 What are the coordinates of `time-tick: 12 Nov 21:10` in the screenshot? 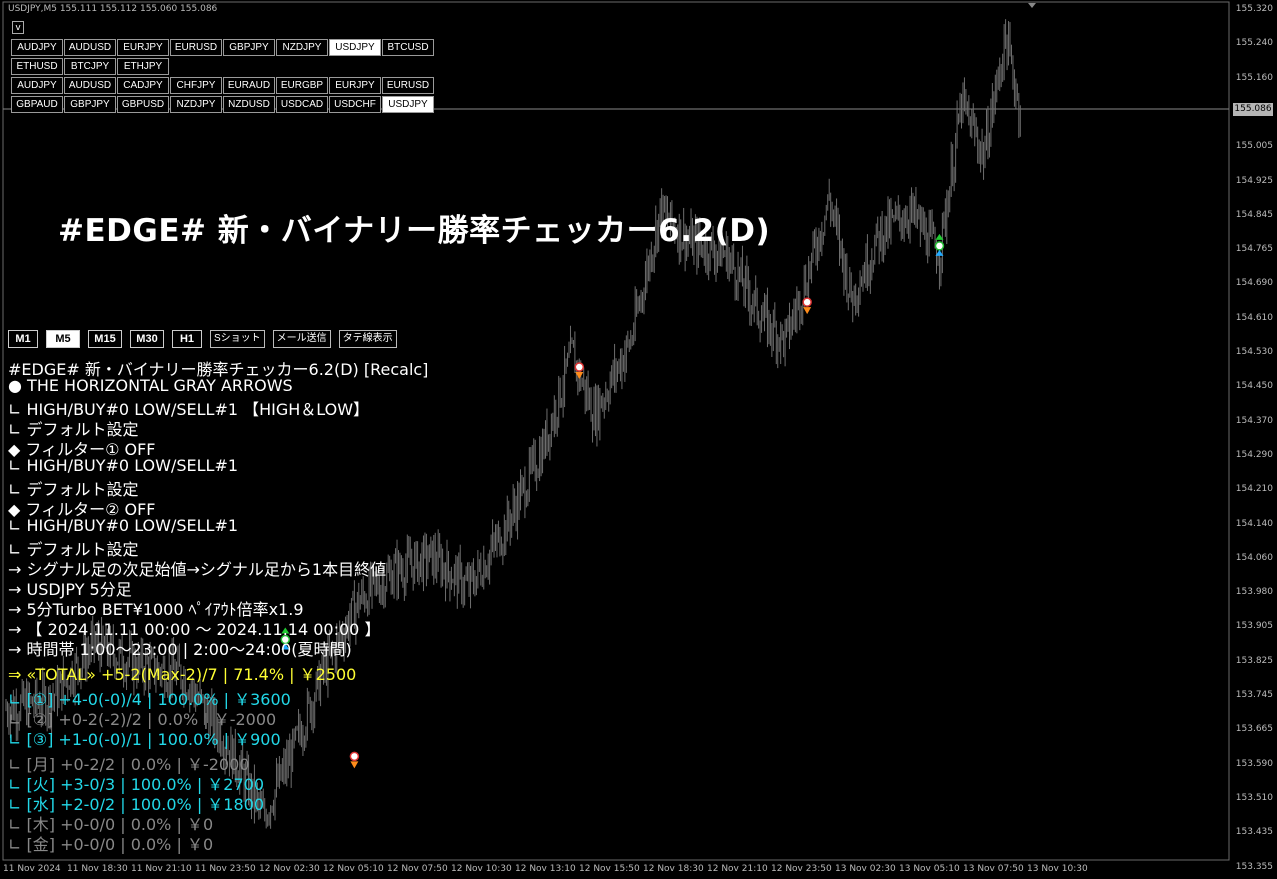 It's located at (737, 869).